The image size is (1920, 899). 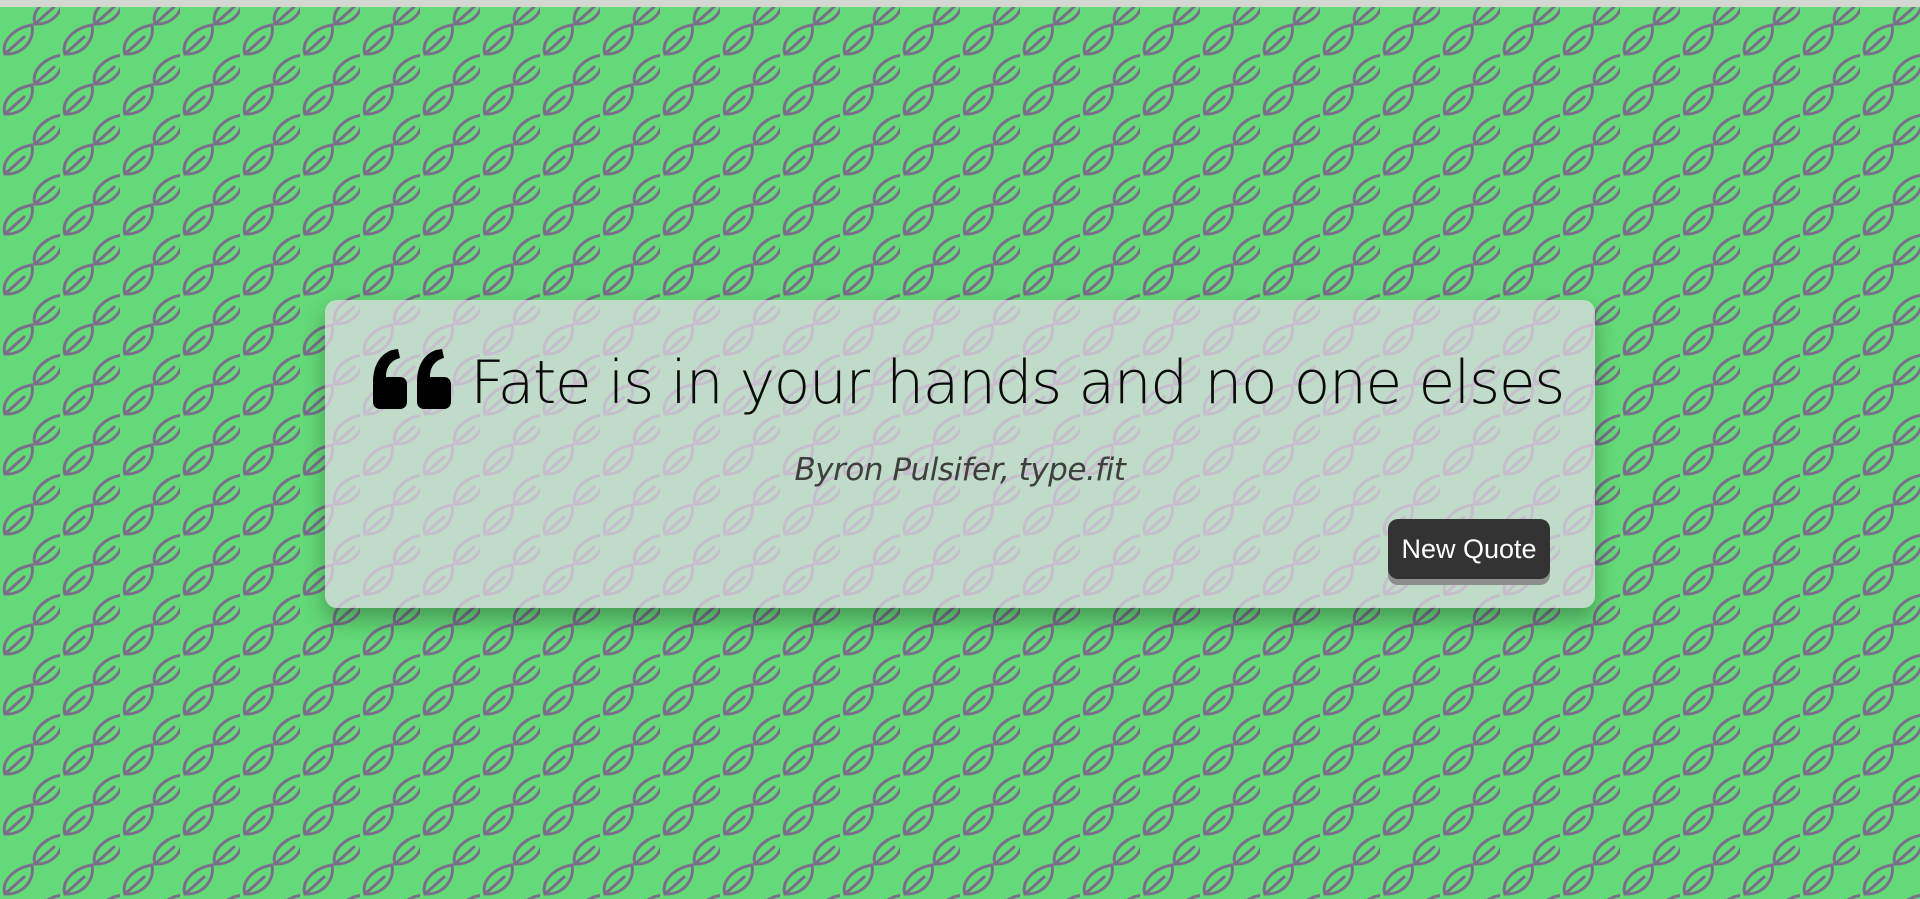 What do you see at coordinates (412, 379) in the screenshot?
I see `quote-open-icon` at bounding box center [412, 379].